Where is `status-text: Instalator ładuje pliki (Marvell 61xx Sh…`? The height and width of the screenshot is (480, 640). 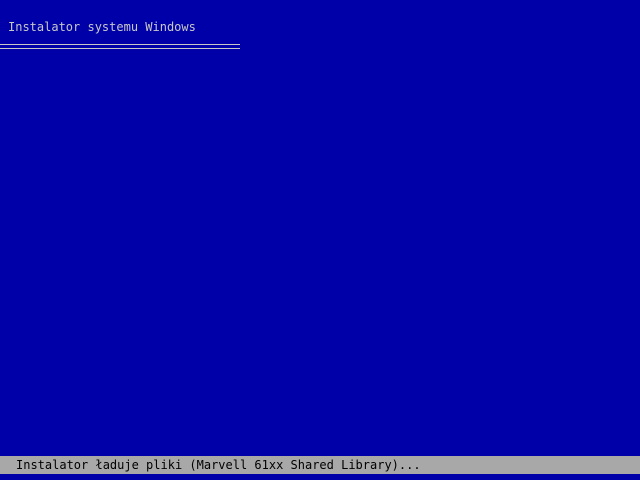 status-text: Instalator ładuje pliki (Marvell 61xx Sh… is located at coordinates (218, 465).